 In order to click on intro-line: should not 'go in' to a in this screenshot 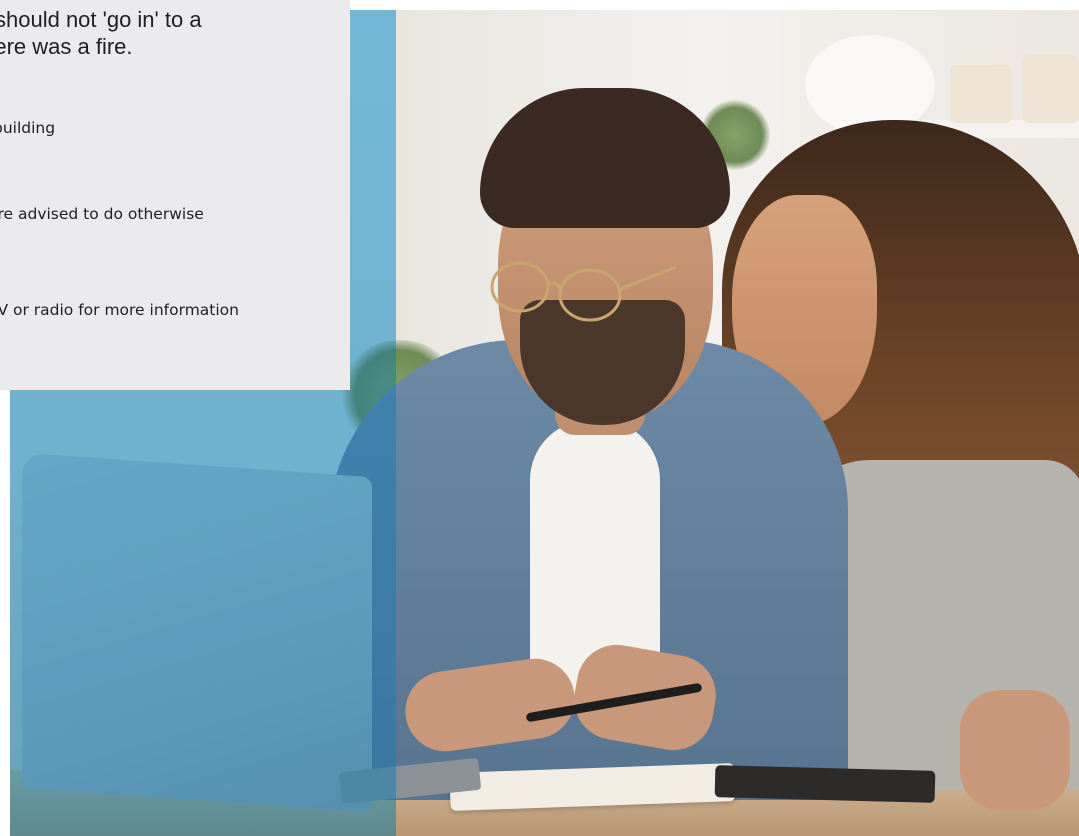, I will do `click(101, 19)`.